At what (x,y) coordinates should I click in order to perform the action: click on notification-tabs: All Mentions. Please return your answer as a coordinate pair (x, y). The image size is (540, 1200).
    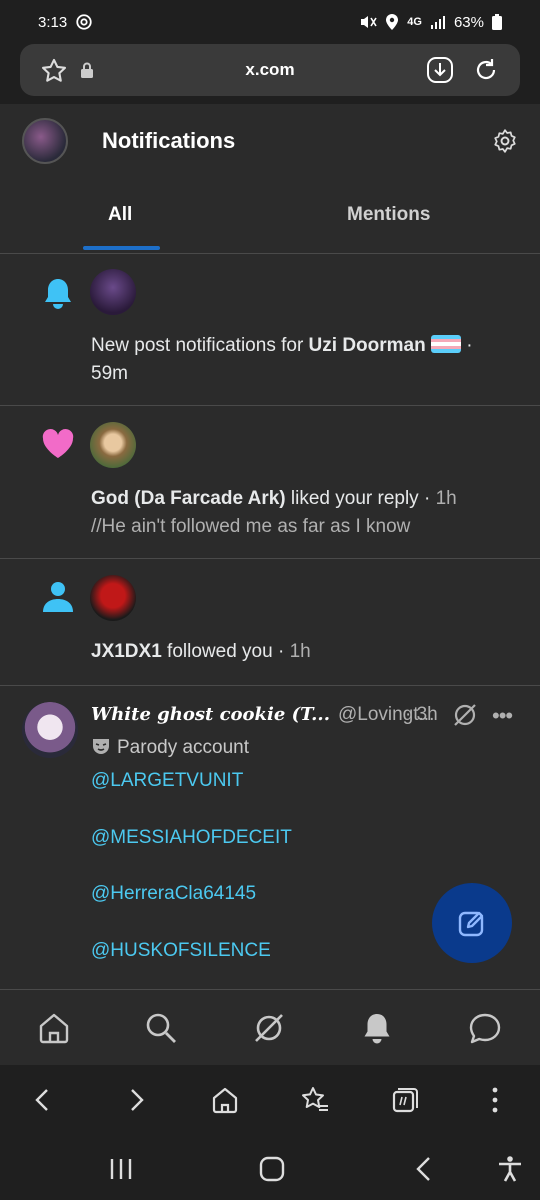
    Looking at the image, I should click on (270, 216).